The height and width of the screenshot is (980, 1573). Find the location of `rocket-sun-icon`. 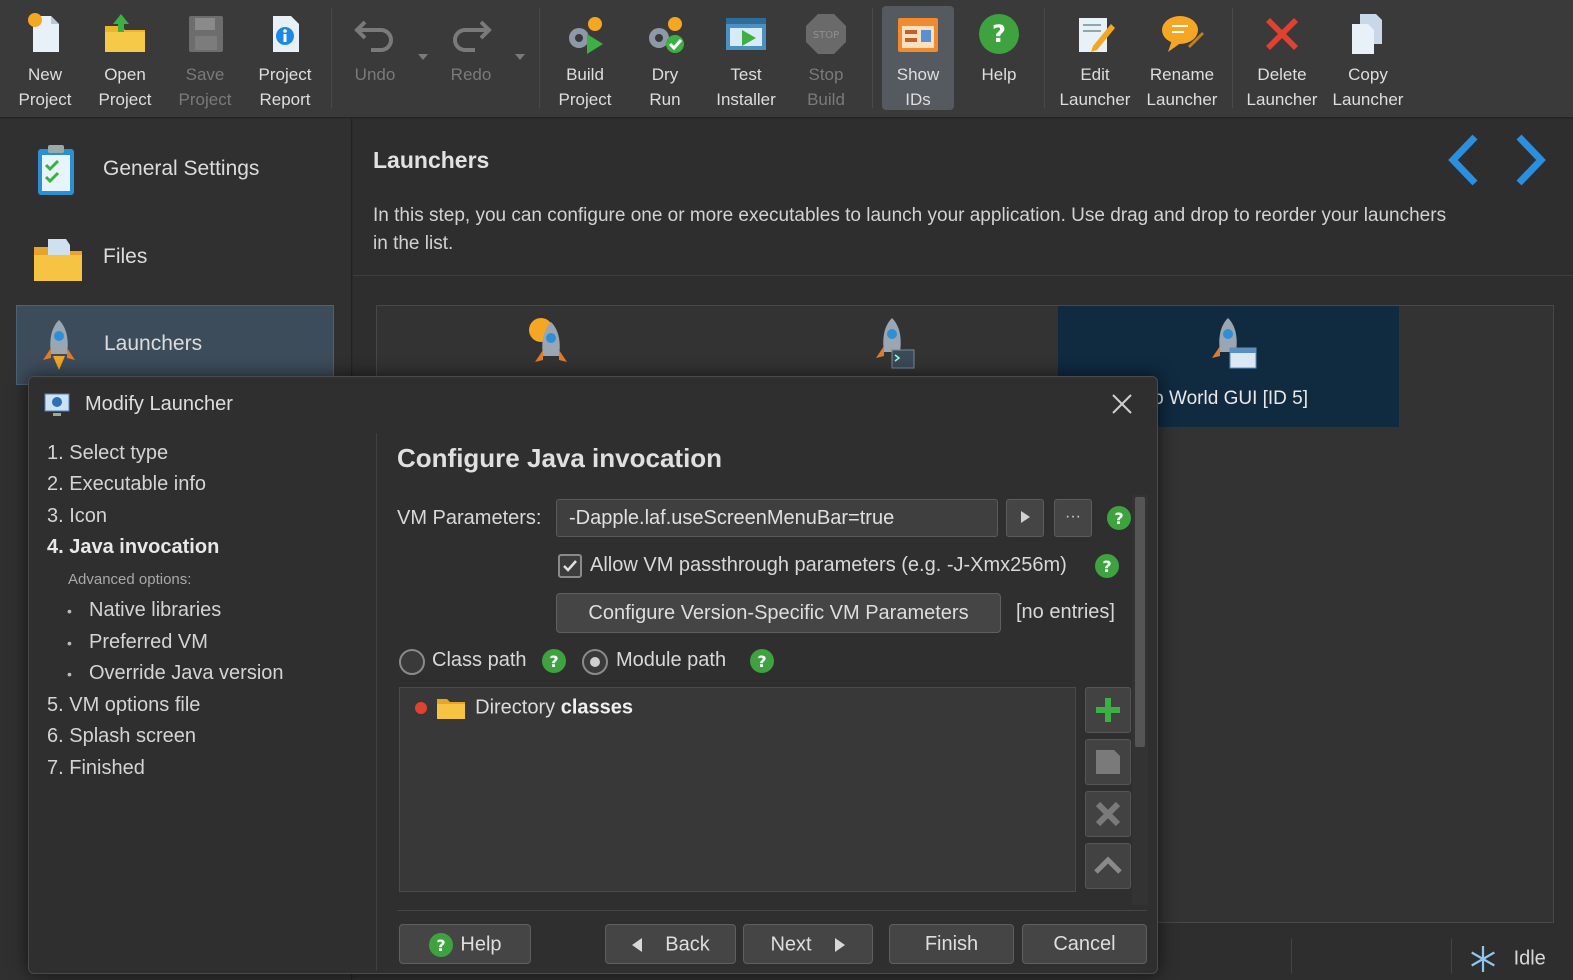

rocket-sun-icon is located at coordinates (548, 340).